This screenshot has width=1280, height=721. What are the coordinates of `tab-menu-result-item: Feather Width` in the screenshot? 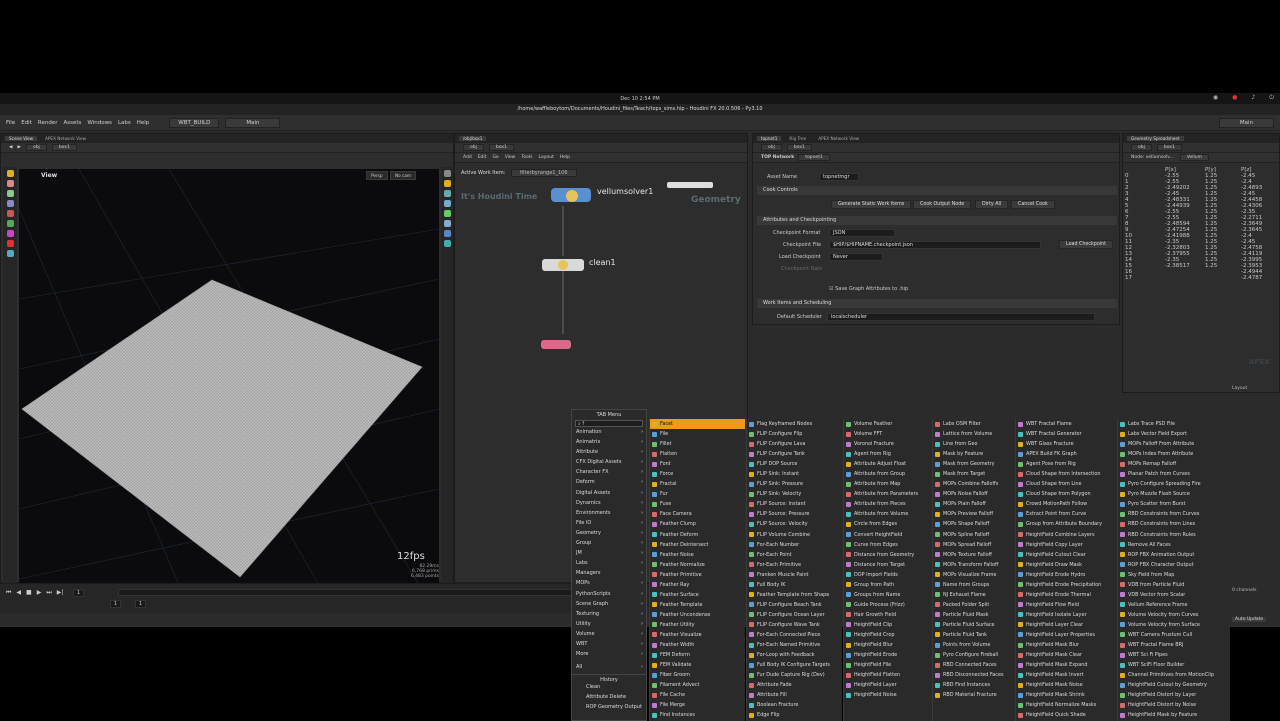 It's located at (697, 645).